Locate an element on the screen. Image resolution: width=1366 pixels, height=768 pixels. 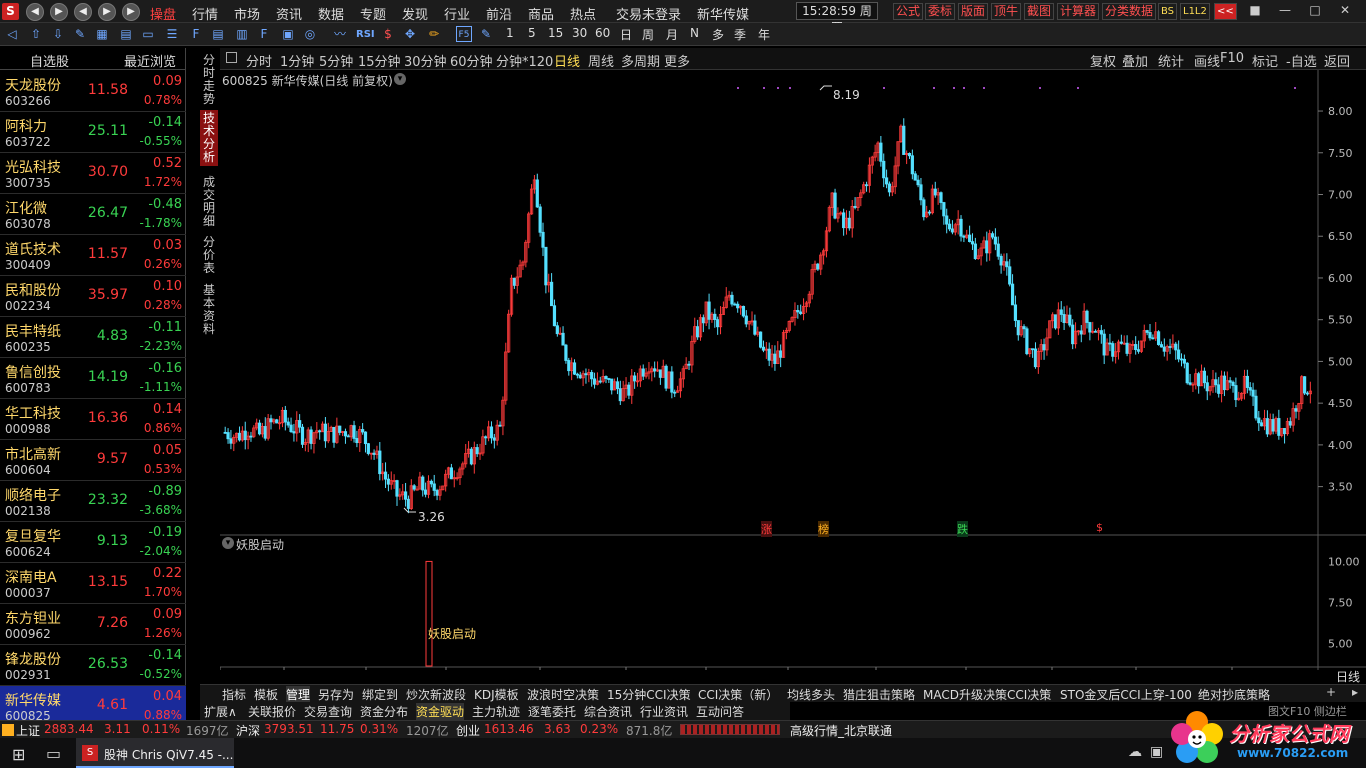
recent-tab: 最近浏览 is located at coordinates (150, 60).